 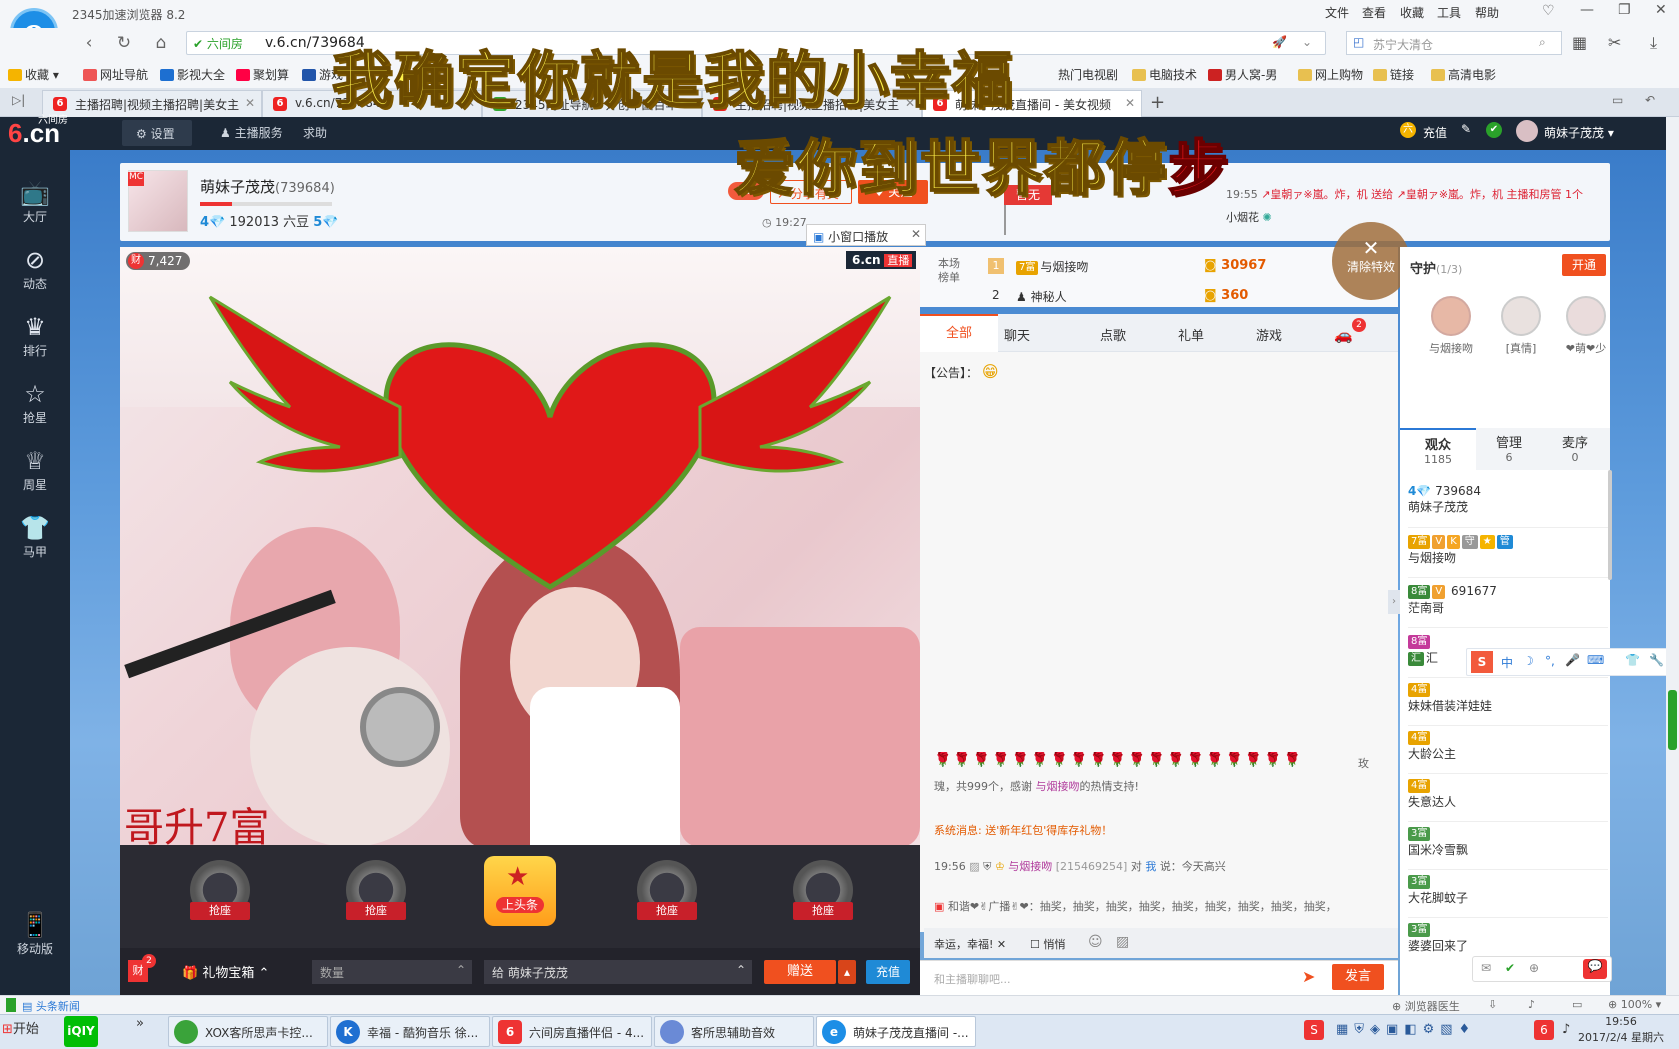 What do you see at coordinates (970, 944) in the screenshot?
I see `quick-text: 幸运，幸福! ✕` at bounding box center [970, 944].